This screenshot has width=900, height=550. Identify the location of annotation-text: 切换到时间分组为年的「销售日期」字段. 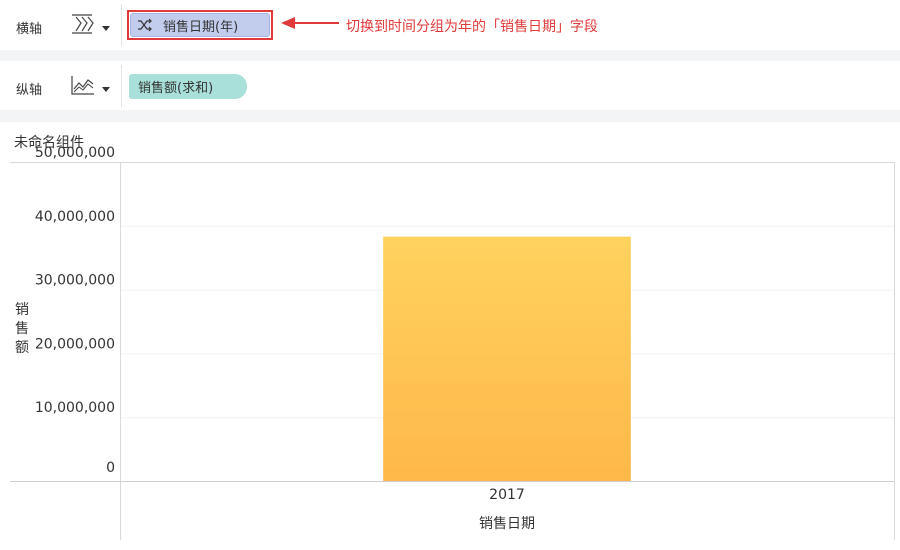
(472, 27).